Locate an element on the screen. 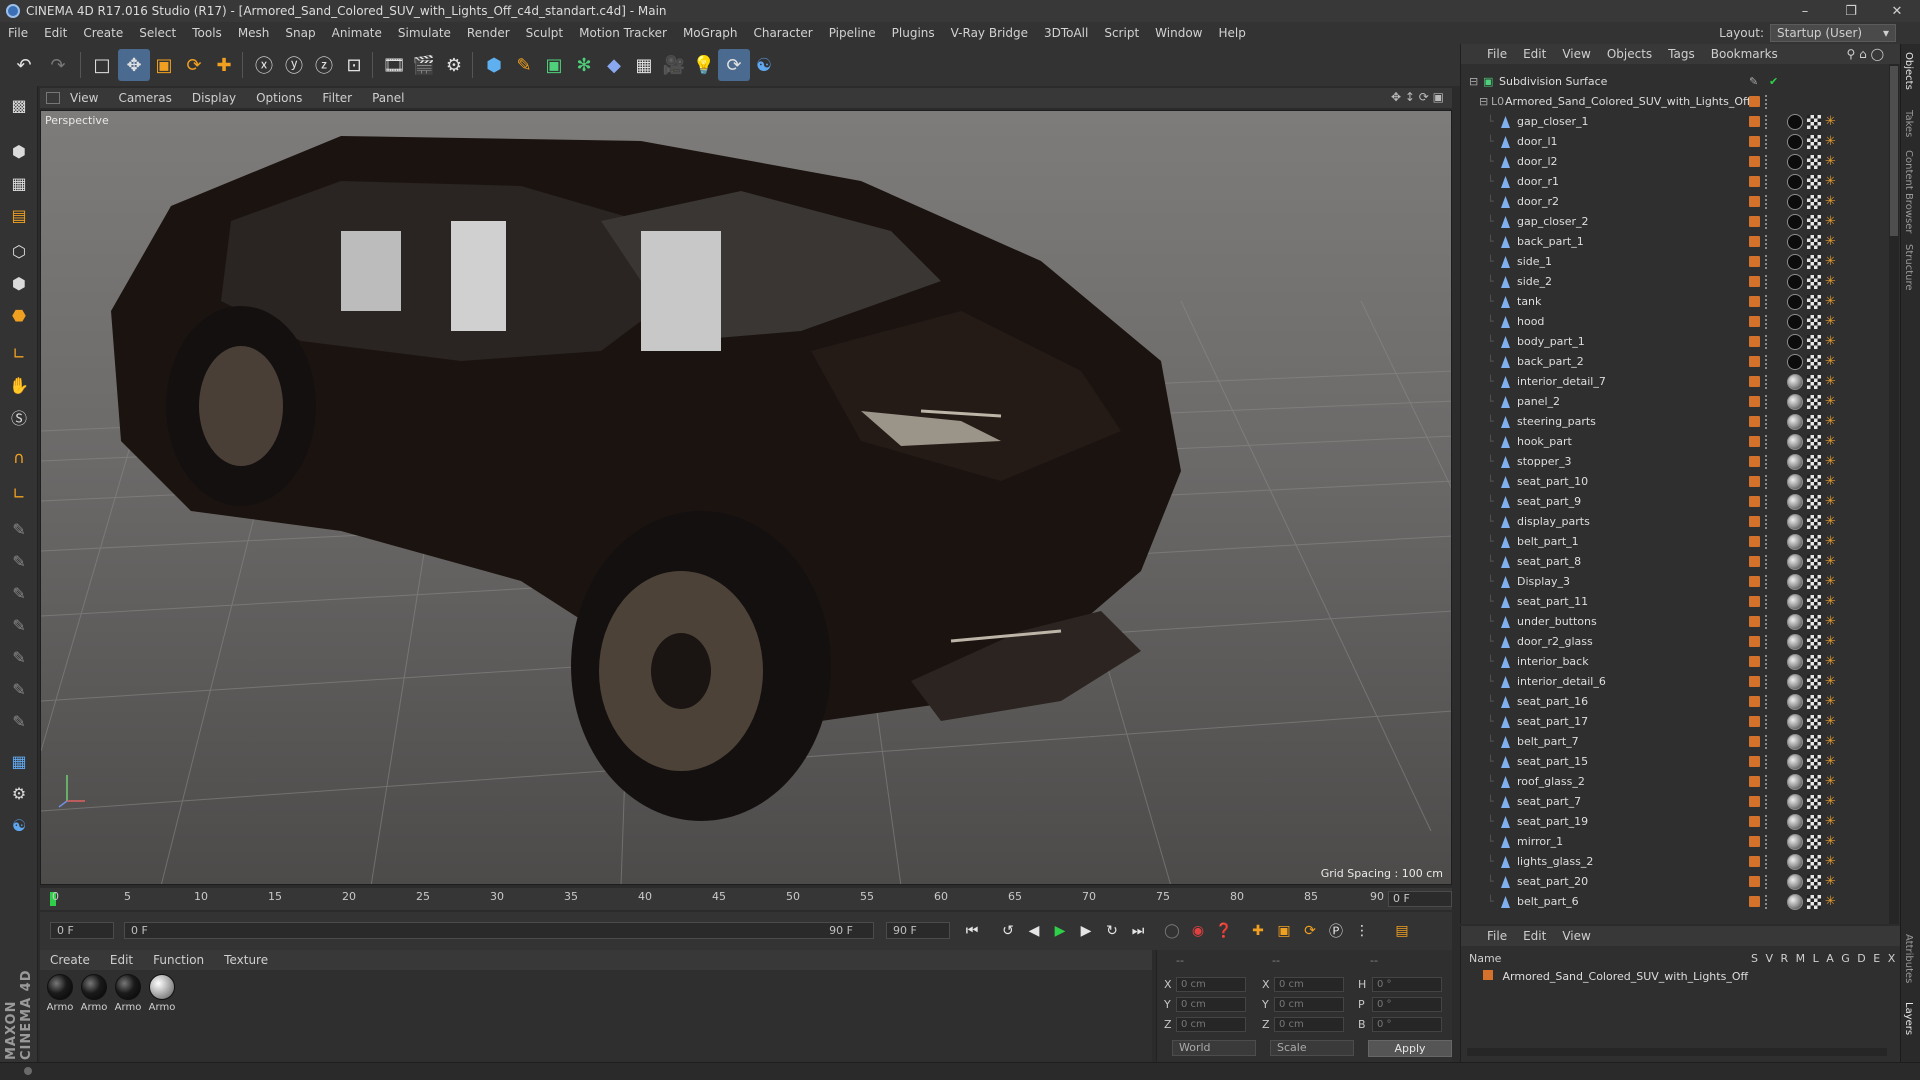  size-x-field: 0 cm is located at coordinates (1309, 984).